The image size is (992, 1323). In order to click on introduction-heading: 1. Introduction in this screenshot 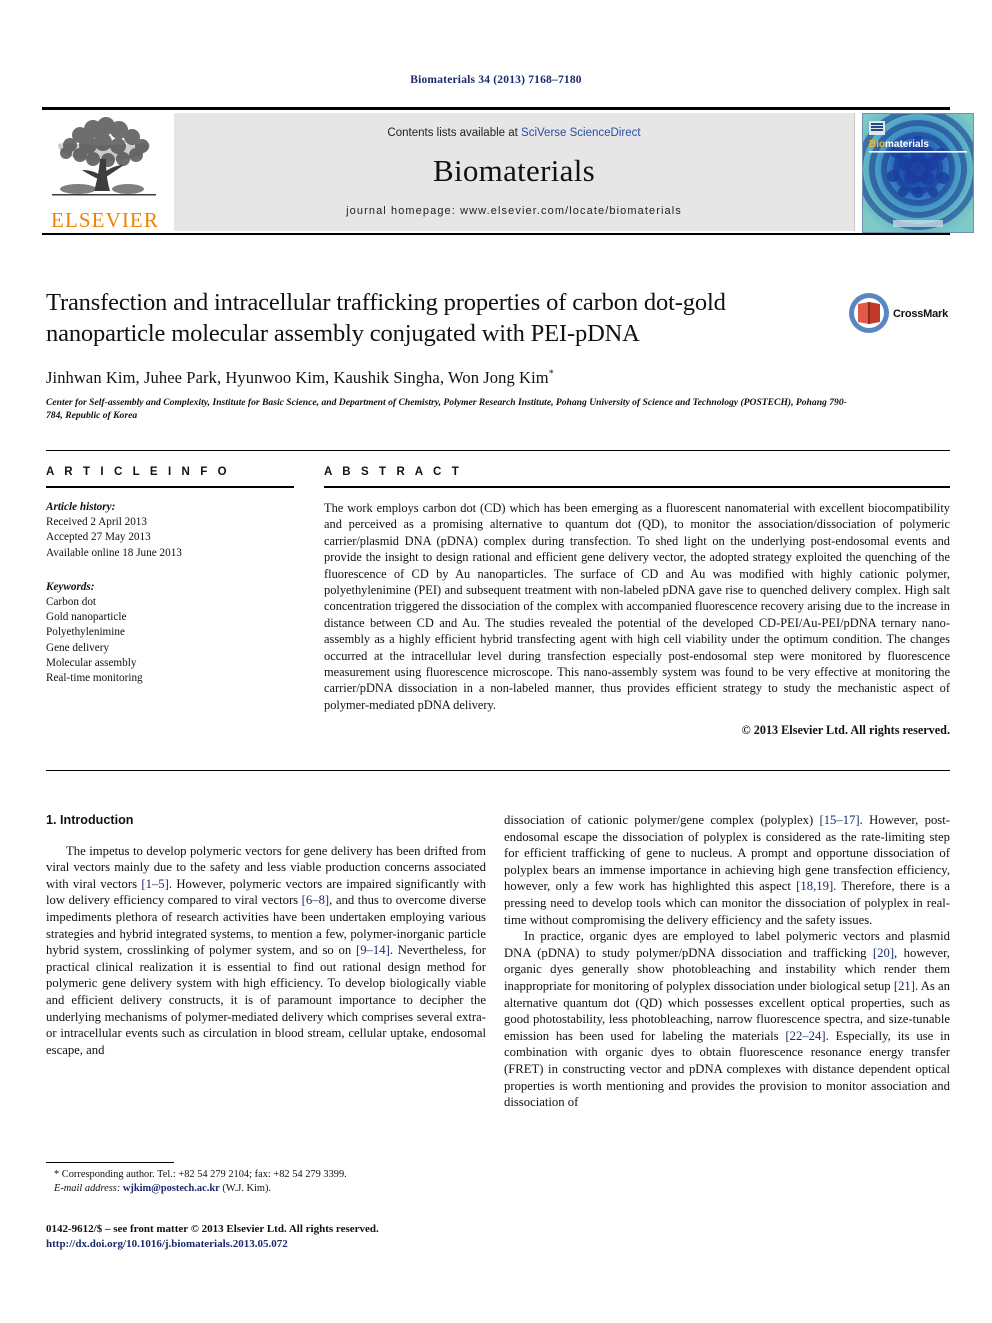, I will do `click(90, 820)`.